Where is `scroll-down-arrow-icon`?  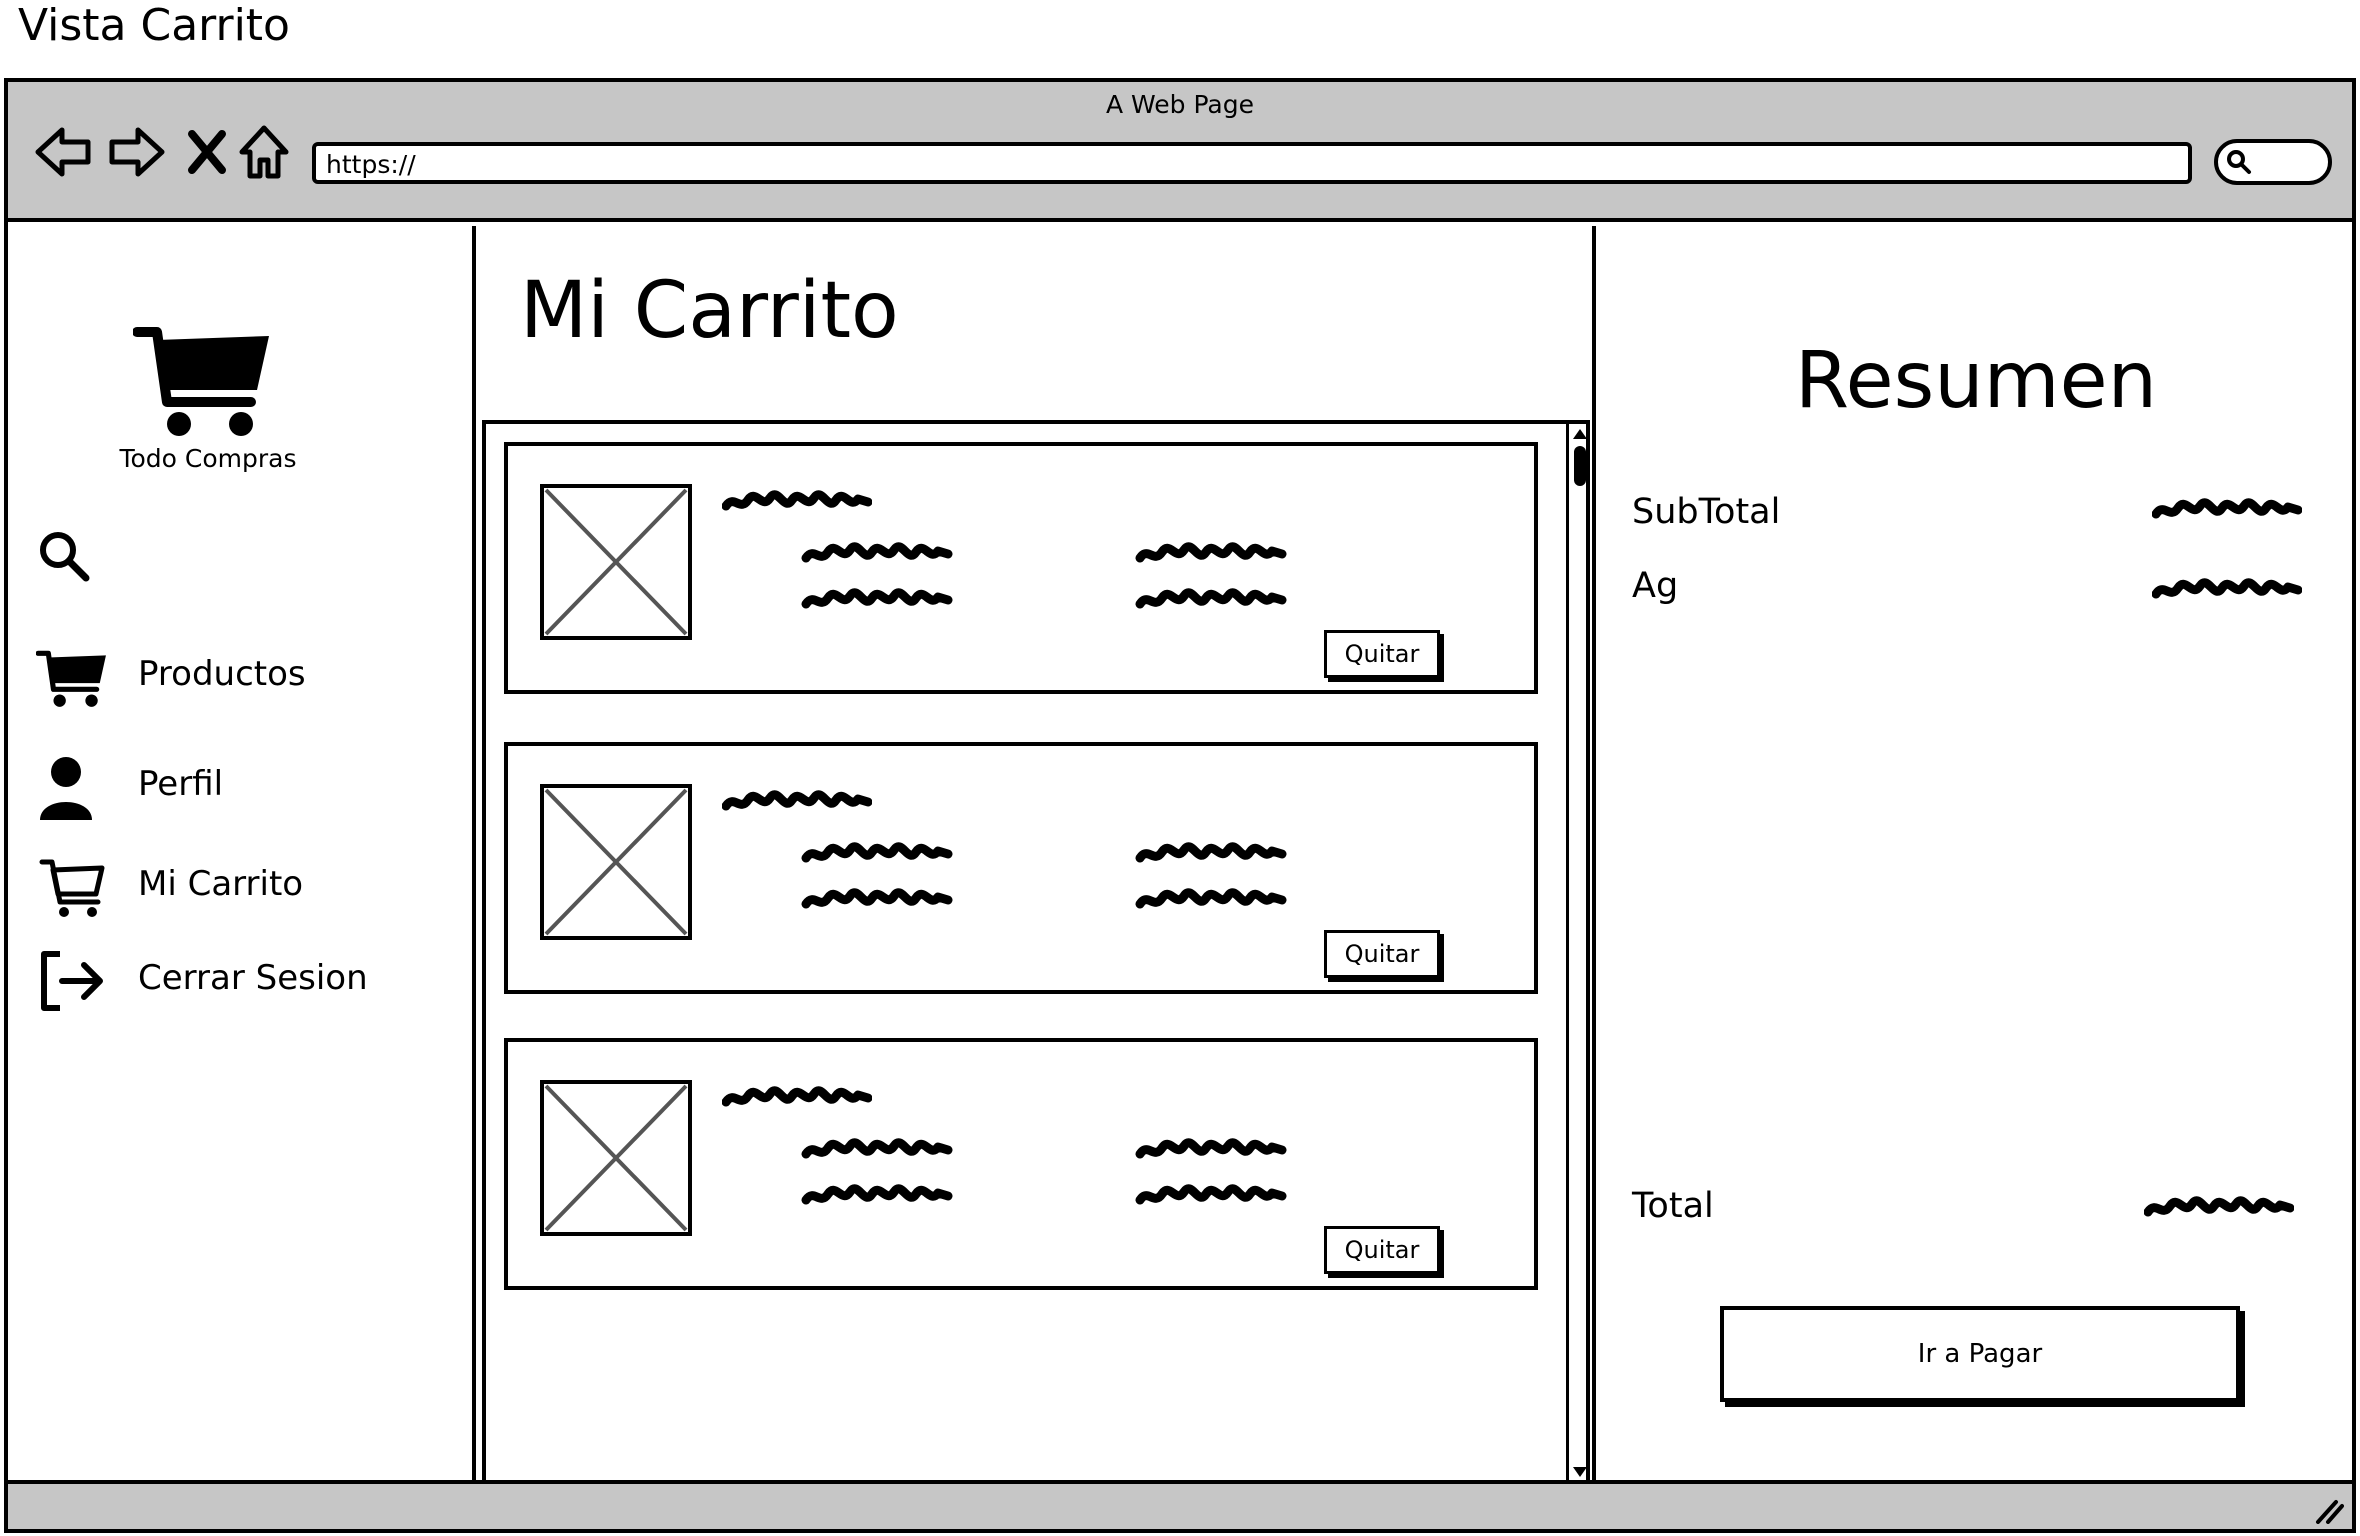
scroll-down-arrow-icon is located at coordinates (1580, 1472).